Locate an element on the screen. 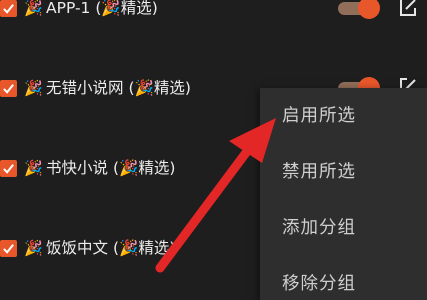  edit-icon is located at coordinates (408, 9).